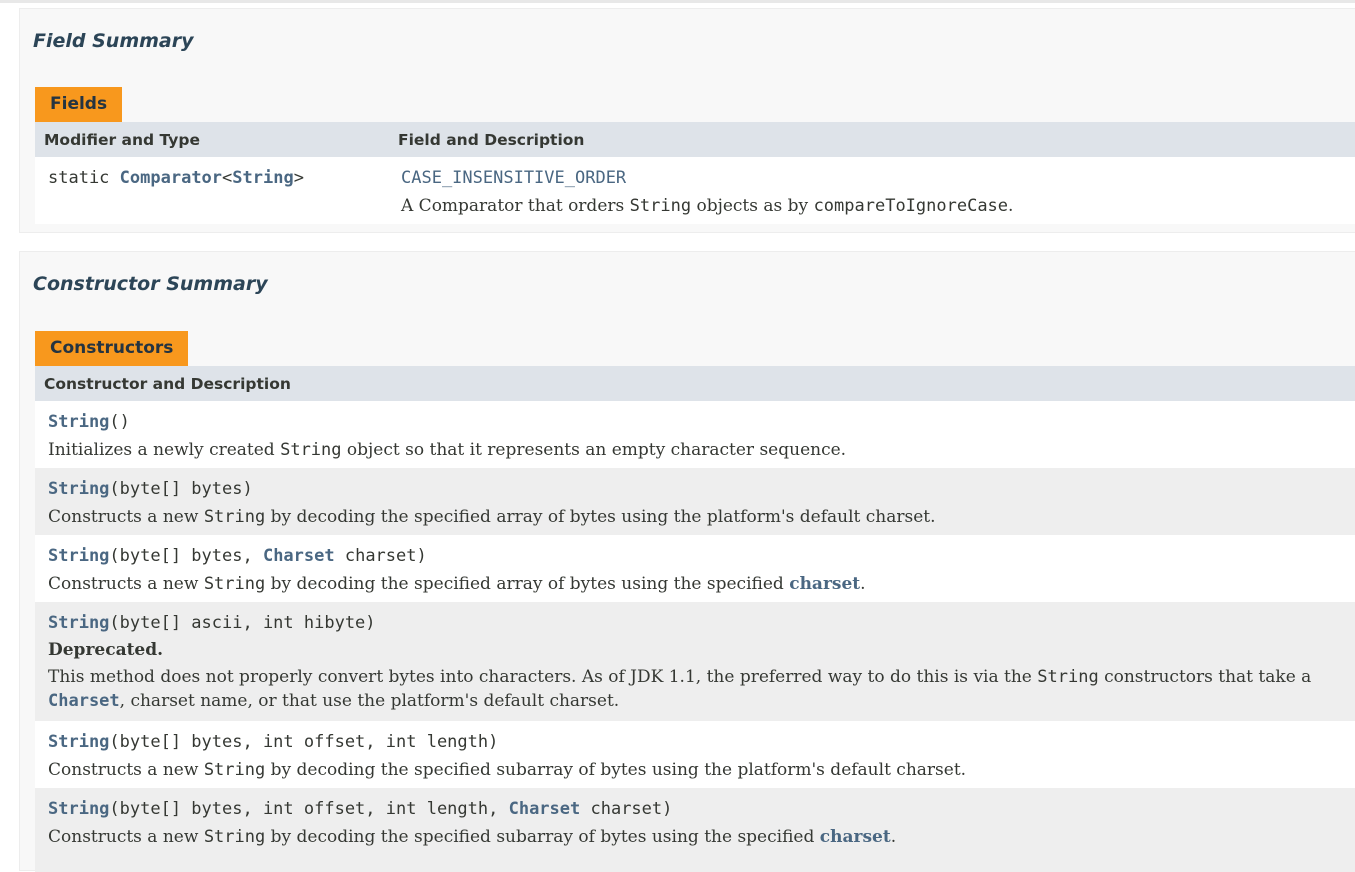  I want to click on constructor-description-header: Constructor and Description, so click(167, 384).